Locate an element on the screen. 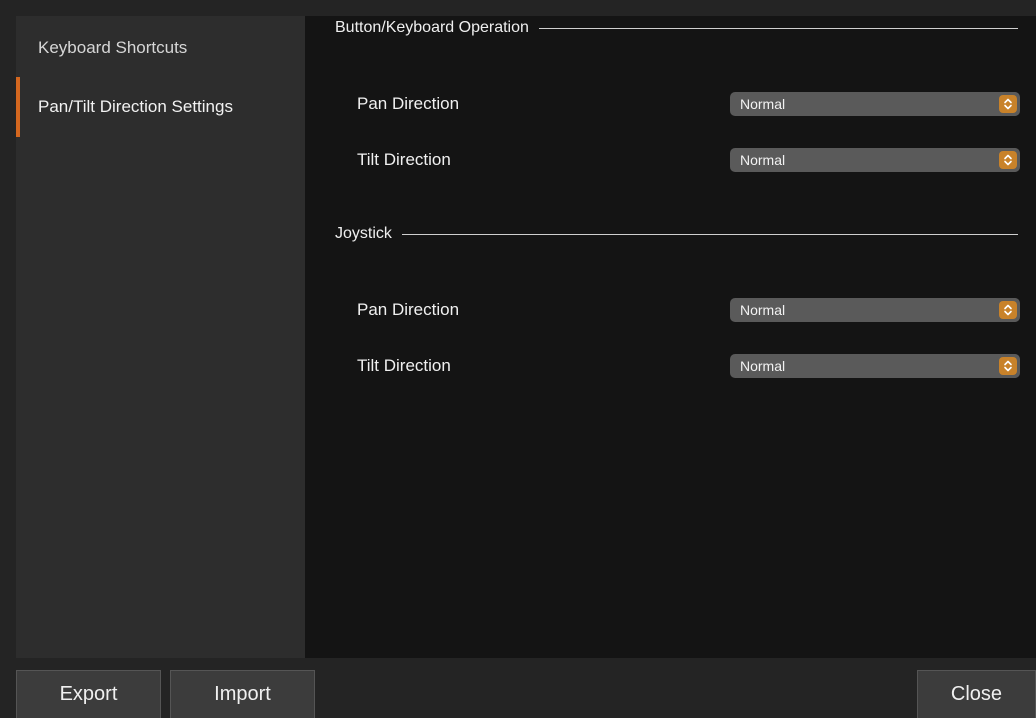 Image resolution: width=1036 pixels, height=718 pixels. title-strip is located at coordinates (518, 8).